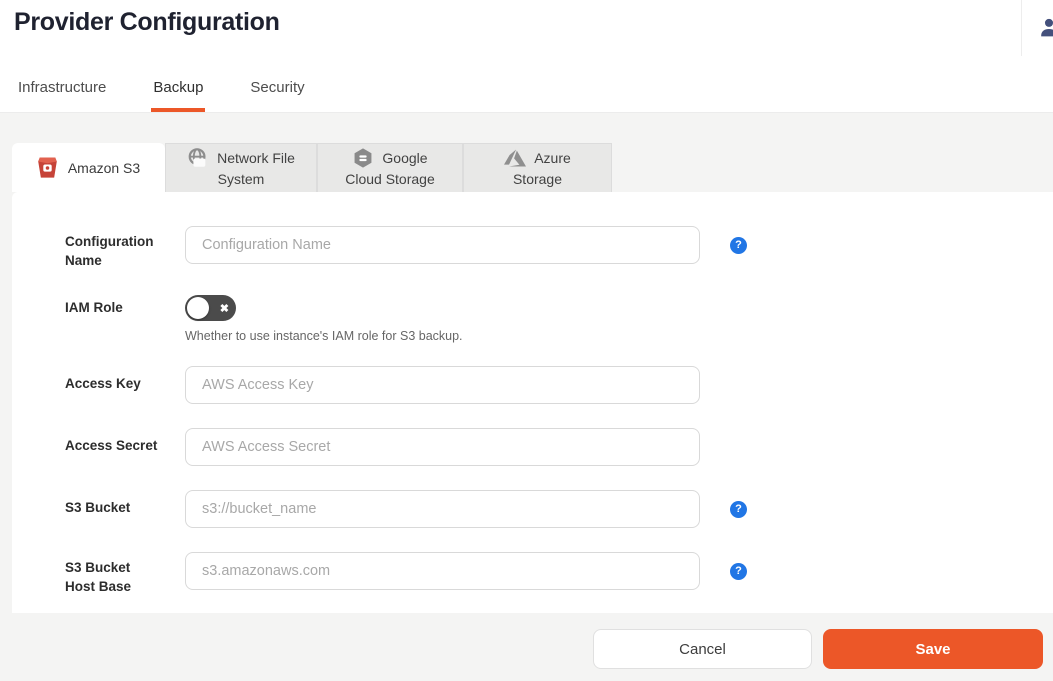 The width and height of the screenshot is (1053, 681). I want to click on provider-tab-label-line2: System, so click(241, 179).